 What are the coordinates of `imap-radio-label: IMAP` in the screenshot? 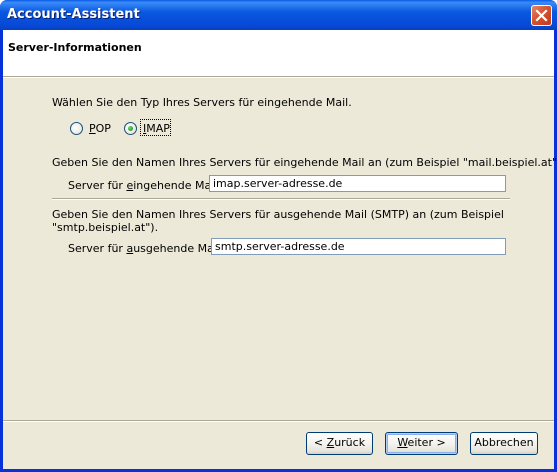 It's located at (156, 128).